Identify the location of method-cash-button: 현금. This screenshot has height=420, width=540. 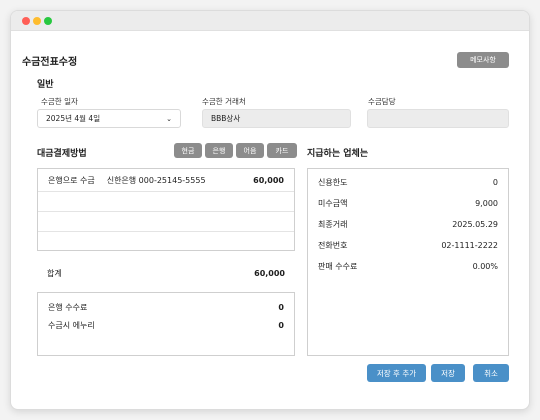
(188, 150).